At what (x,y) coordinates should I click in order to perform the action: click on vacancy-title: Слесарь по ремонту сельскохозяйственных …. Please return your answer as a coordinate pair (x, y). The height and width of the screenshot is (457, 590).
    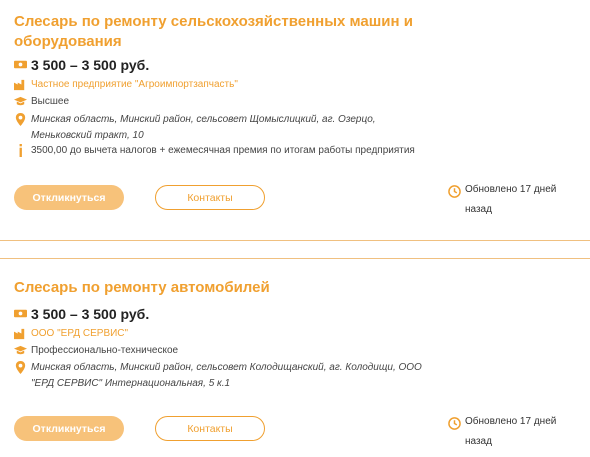
    Looking at the image, I should click on (214, 32).